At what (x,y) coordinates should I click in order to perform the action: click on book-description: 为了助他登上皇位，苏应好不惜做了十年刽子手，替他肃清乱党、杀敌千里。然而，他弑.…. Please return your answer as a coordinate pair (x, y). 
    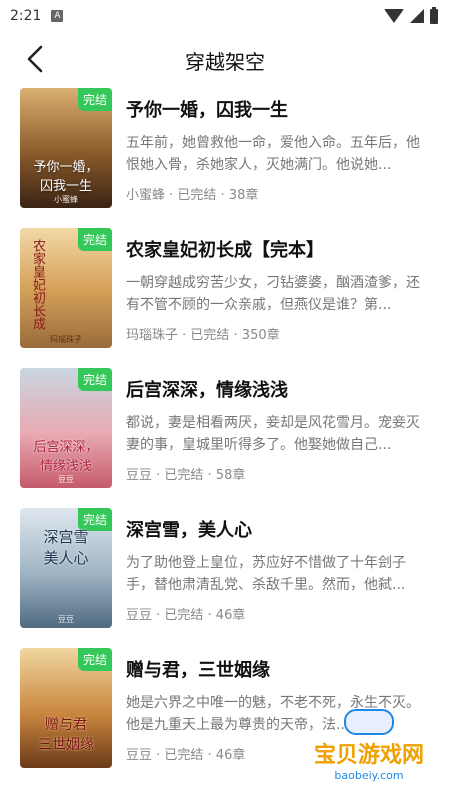
    Looking at the image, I should click on (266, 574).